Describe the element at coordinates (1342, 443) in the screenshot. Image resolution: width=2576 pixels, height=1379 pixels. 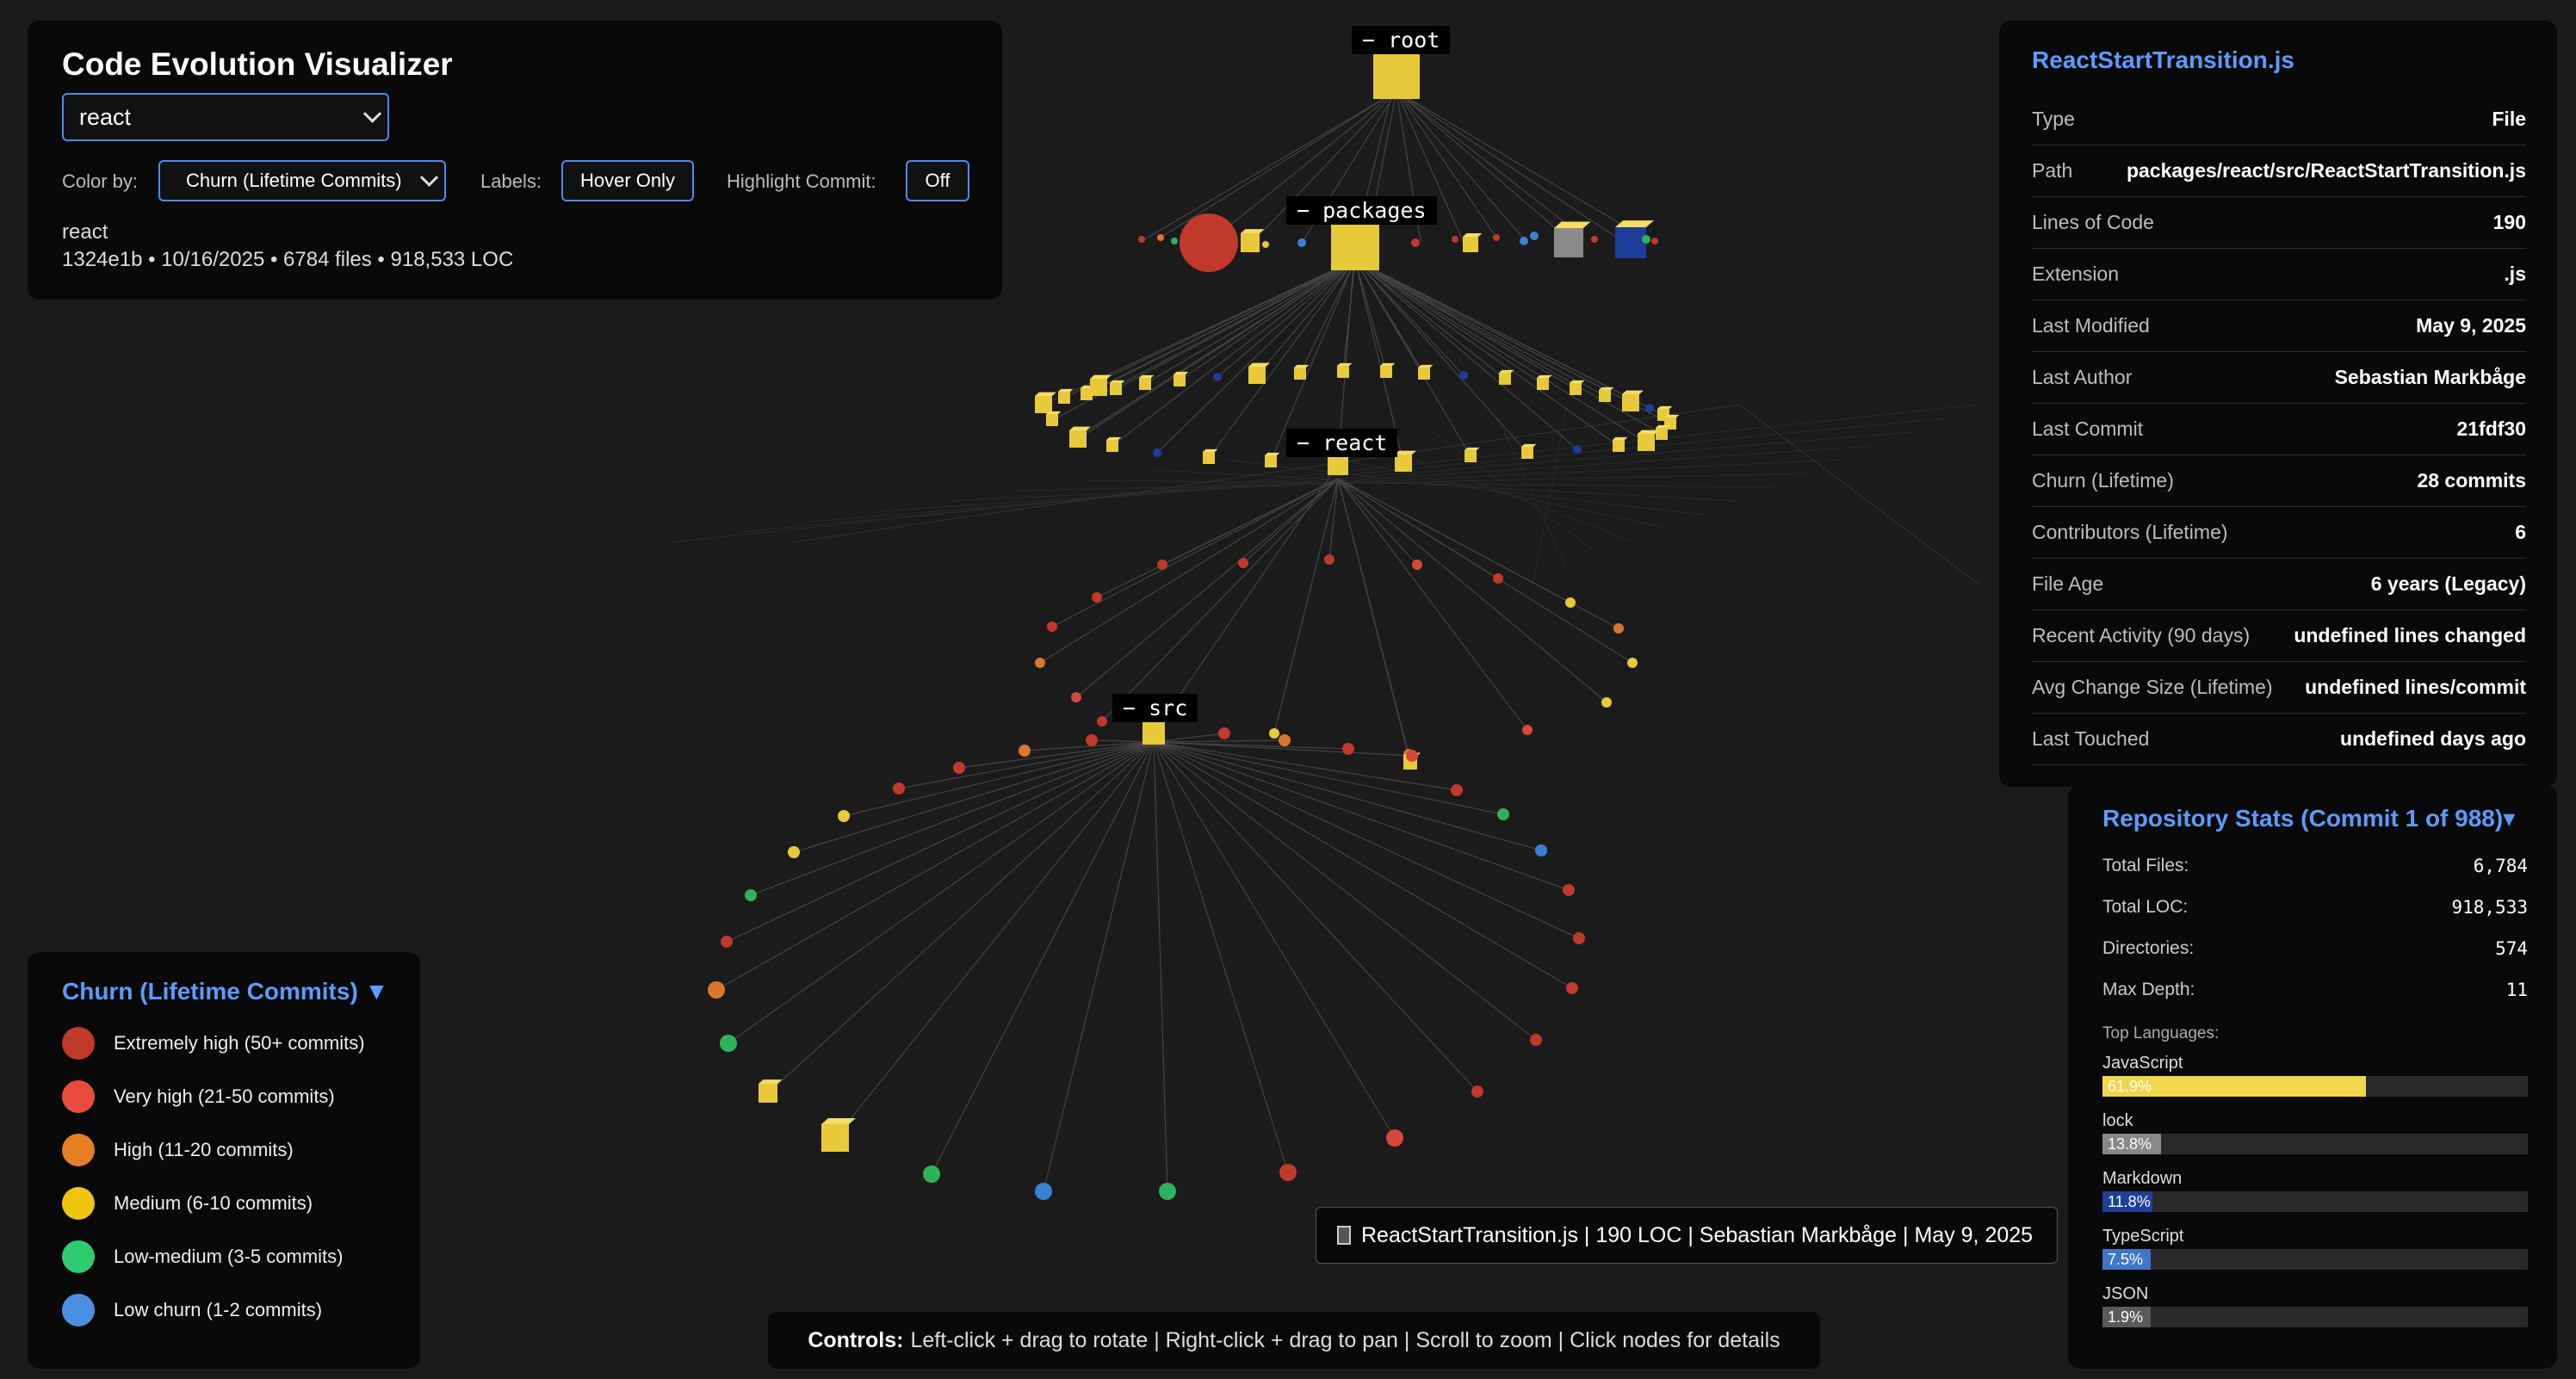
I see `node-label-react: − react` at that location.